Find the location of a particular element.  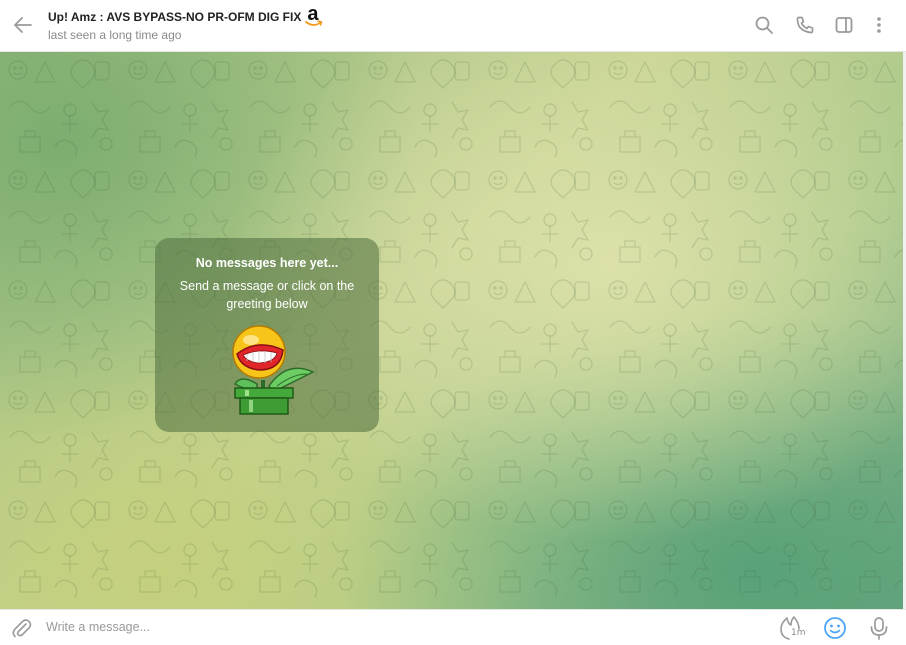

chat-status: last seen a long time ago is located at coordinates (115, 35).